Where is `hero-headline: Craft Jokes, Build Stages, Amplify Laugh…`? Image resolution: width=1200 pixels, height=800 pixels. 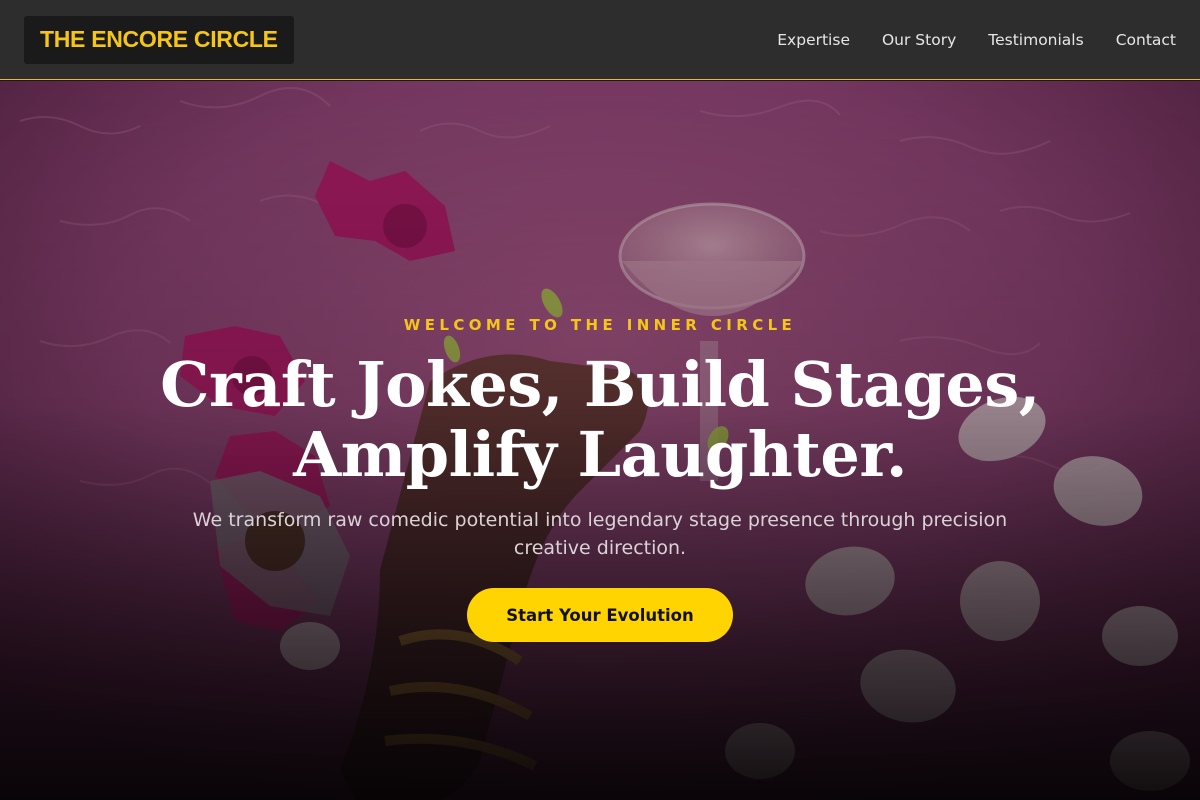 hero-headline: Craft Jokes, Build Stages, Amplify Laugh… is located at coordinates (600, 420).